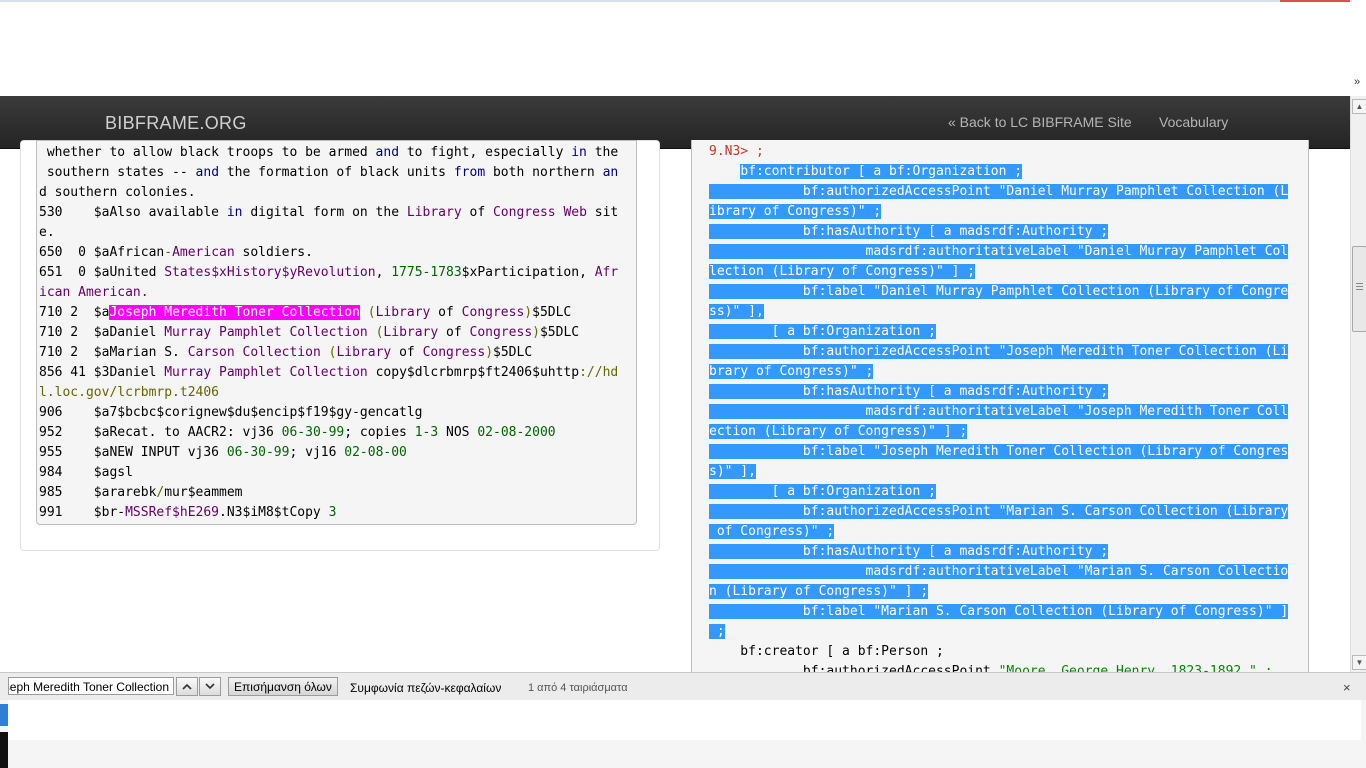 This screenshot has width=1366, height=768. What do you see at coordinates (516, 432) in the screenshot?
I see `code-token: 02-08-2000` at bounding box center [516, 432].